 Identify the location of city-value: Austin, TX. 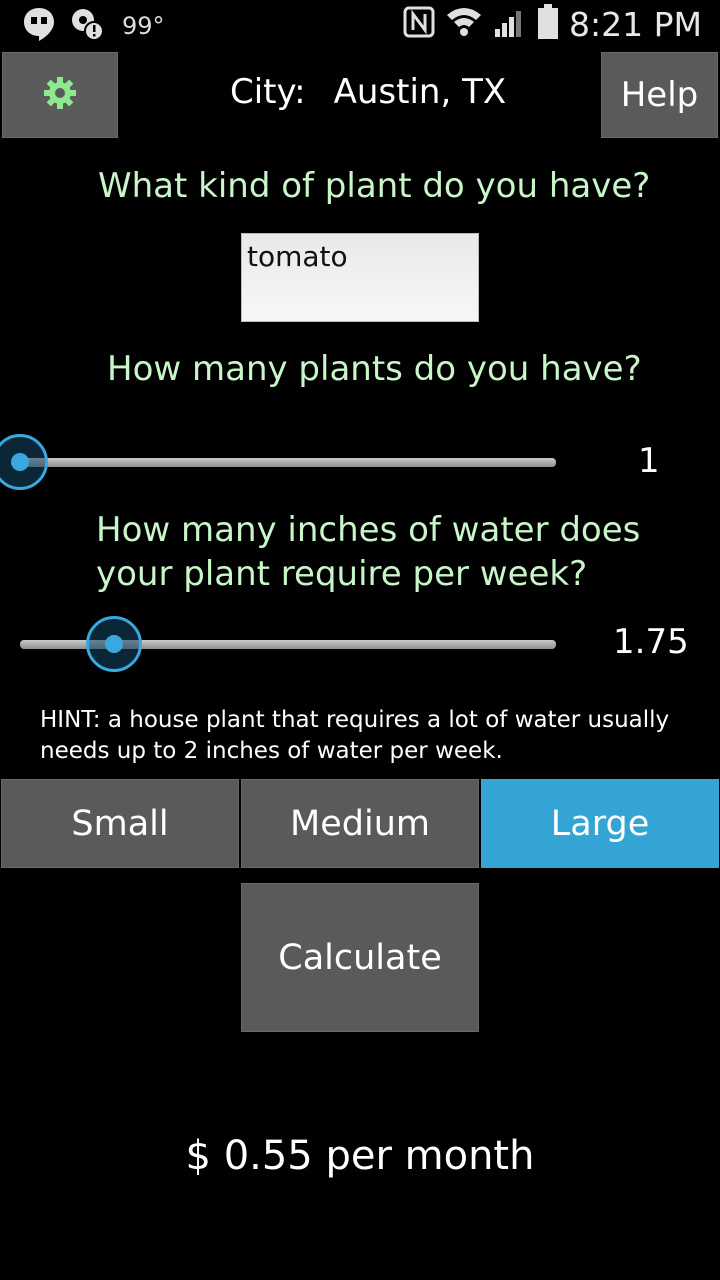
(420, 92).